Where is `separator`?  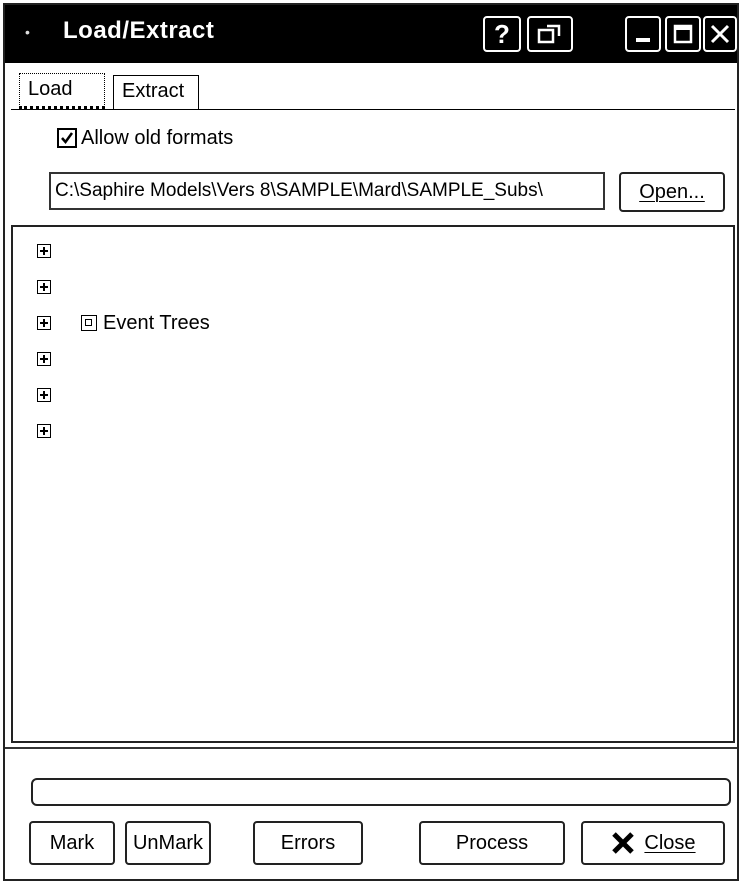
separator is located at coordinates (371, 748).